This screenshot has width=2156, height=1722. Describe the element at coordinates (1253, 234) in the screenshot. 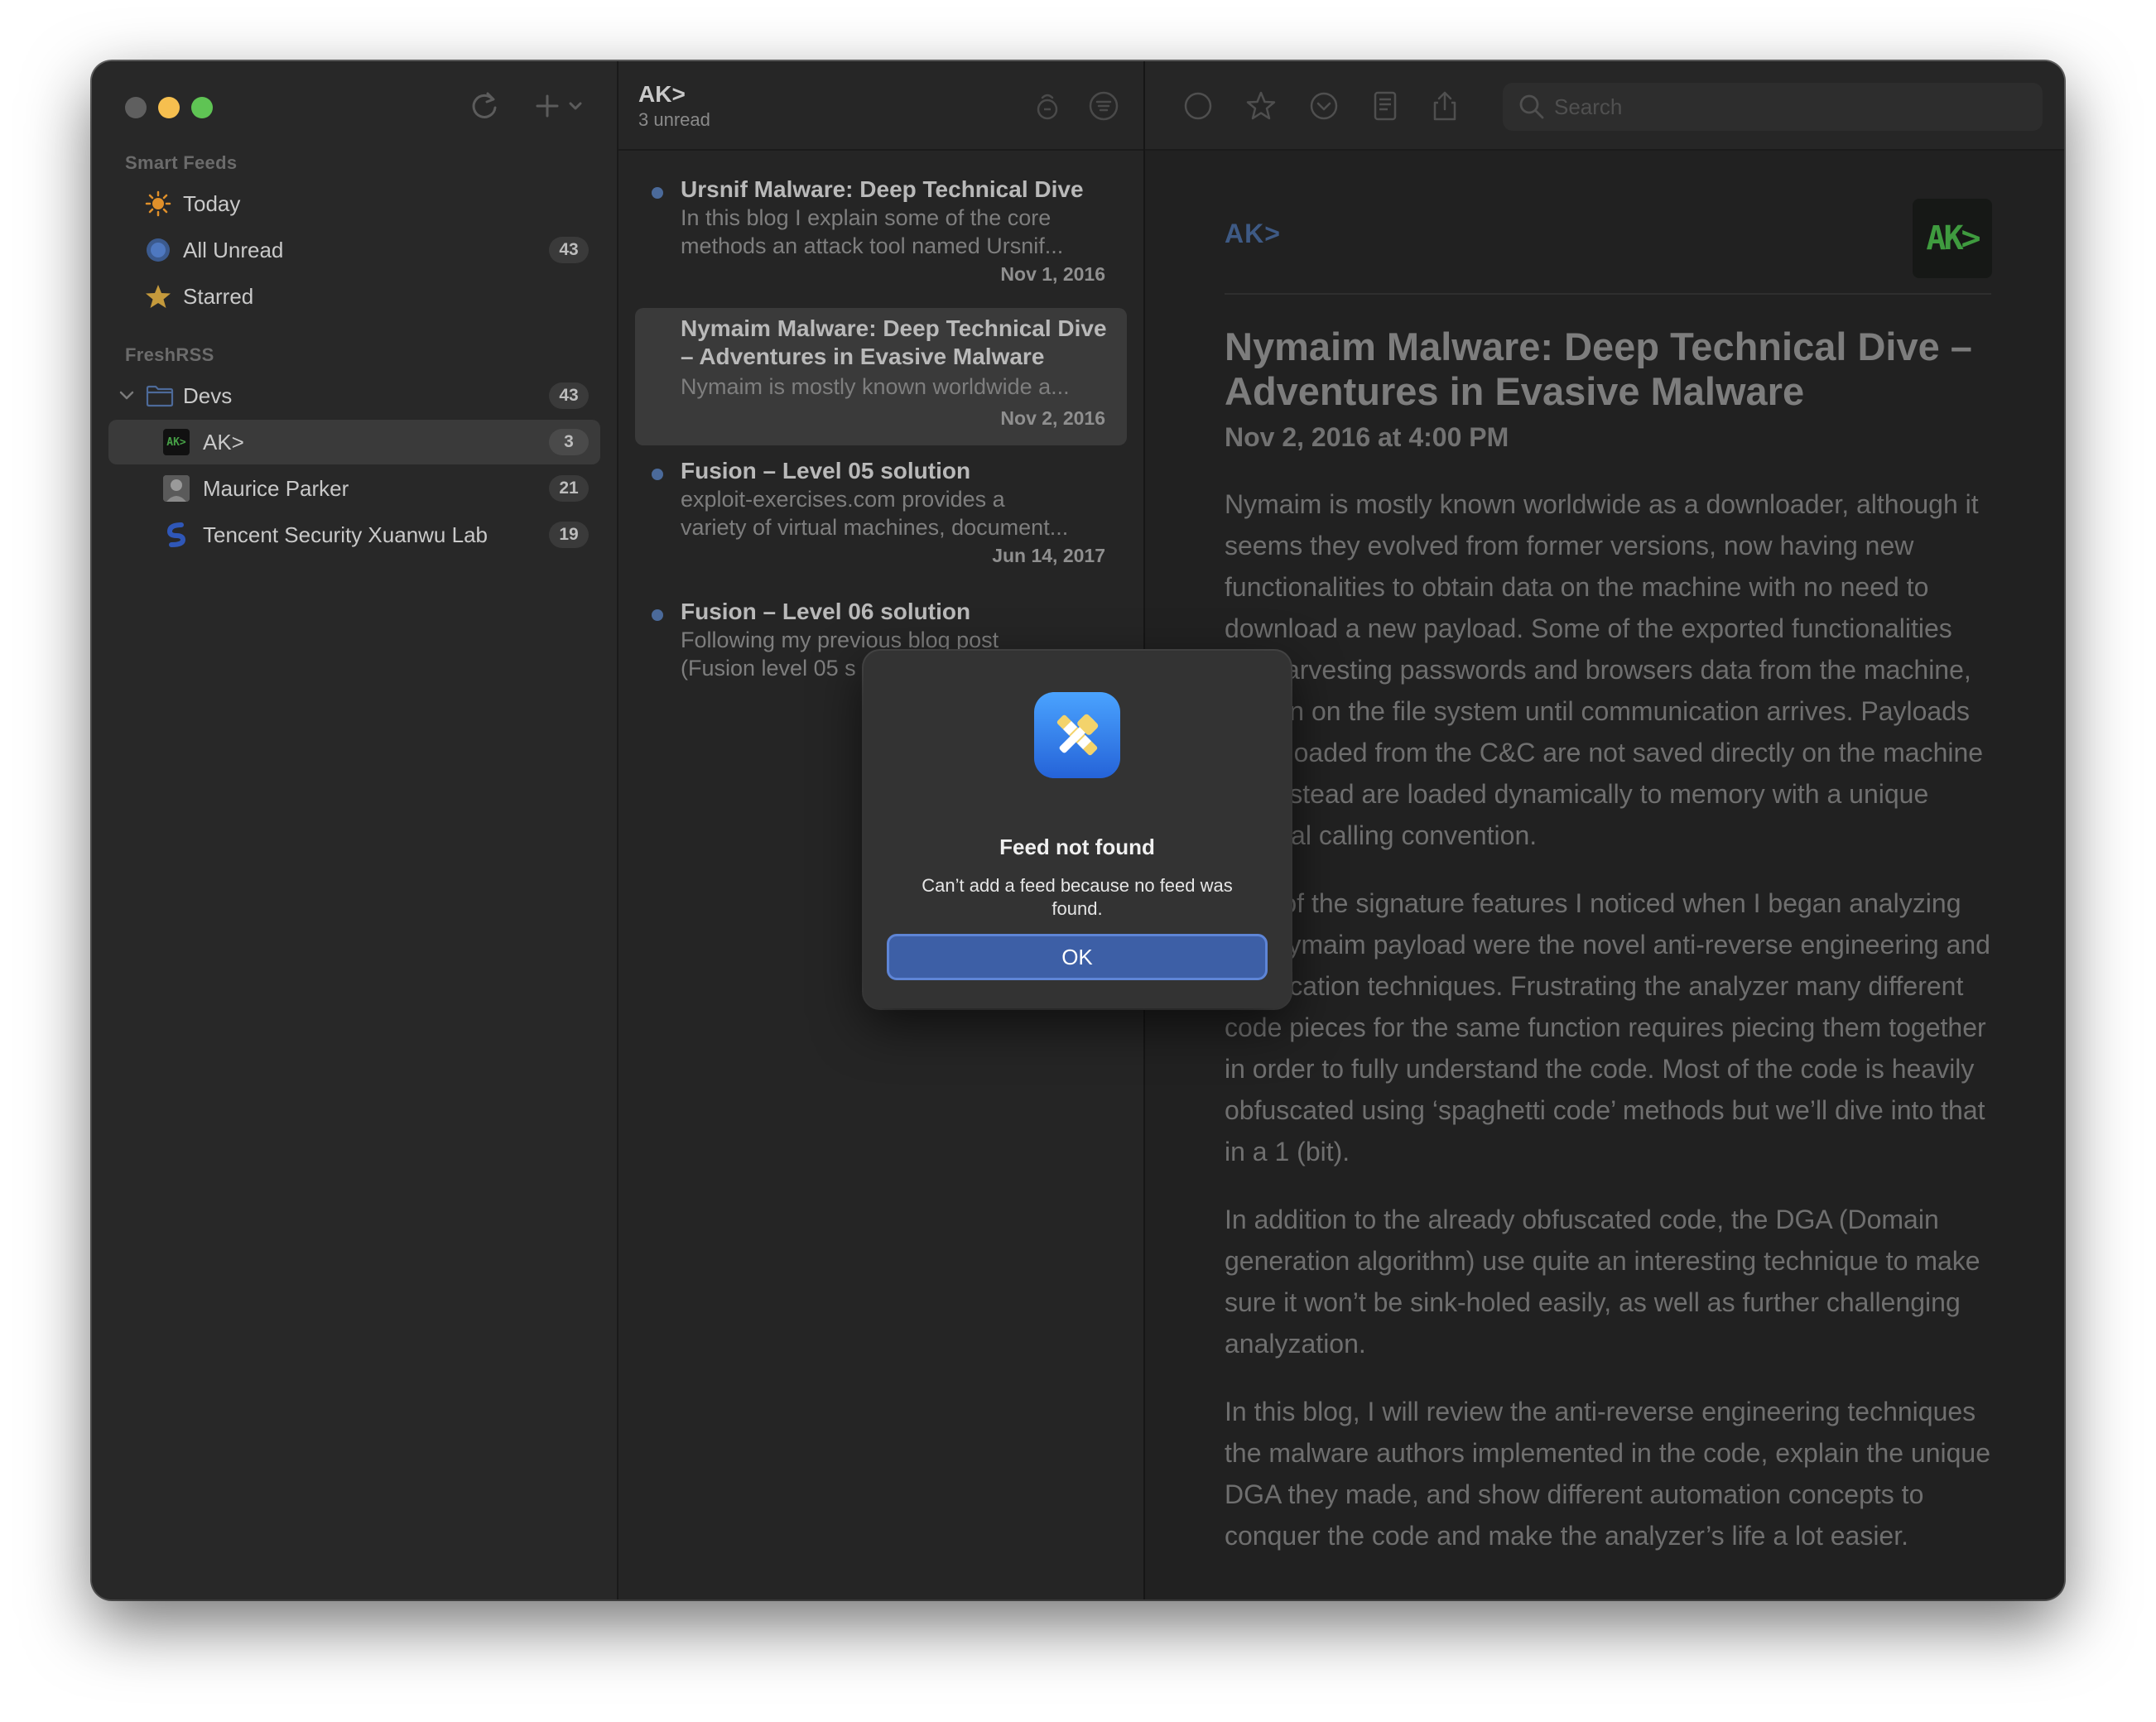

I see `feed-name-link: AK>` at that location.